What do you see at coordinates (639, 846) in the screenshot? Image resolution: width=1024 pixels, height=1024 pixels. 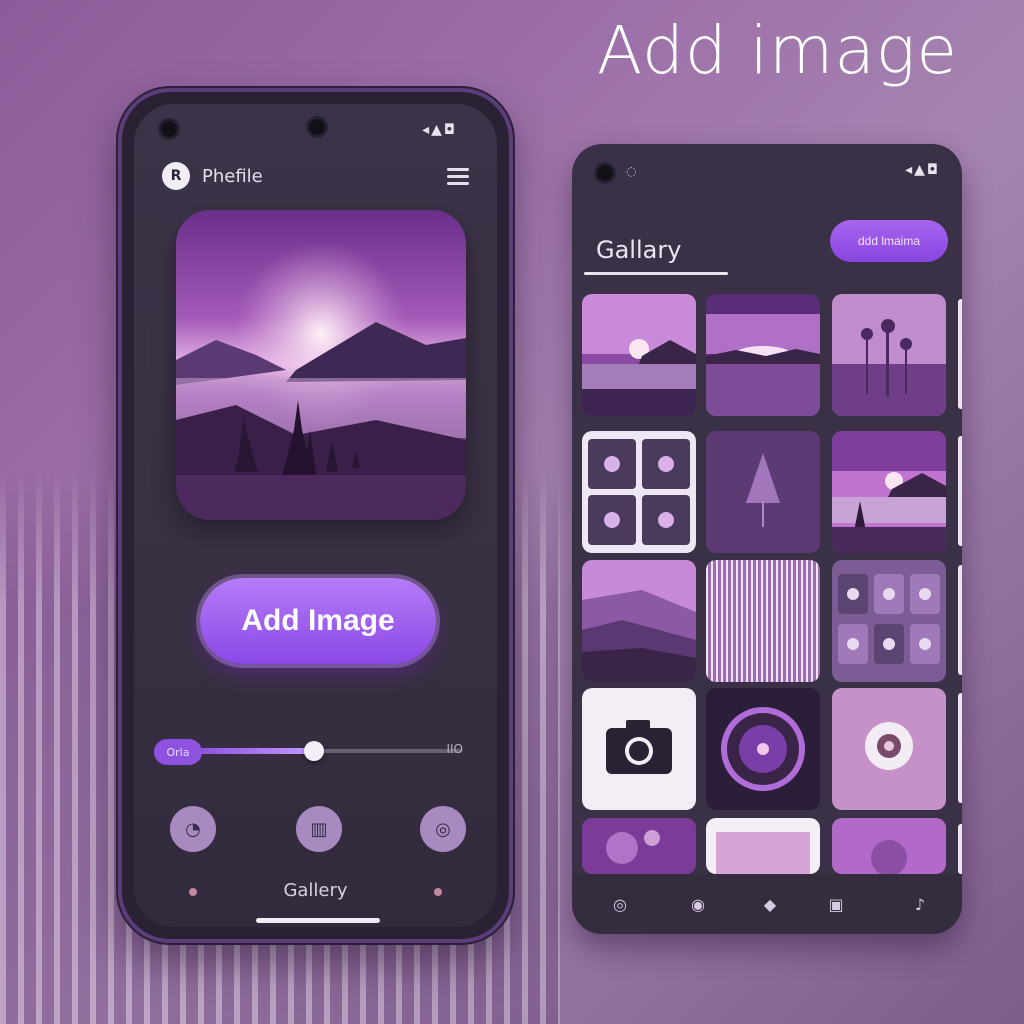 I see `gallery-tile-purple-sparkle` at bounding box center [639, 846].